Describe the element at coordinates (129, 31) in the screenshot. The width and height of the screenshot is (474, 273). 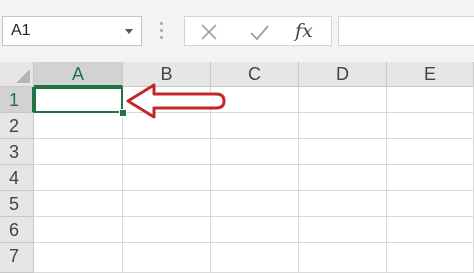
I see `chevron-down-icon` at that location.